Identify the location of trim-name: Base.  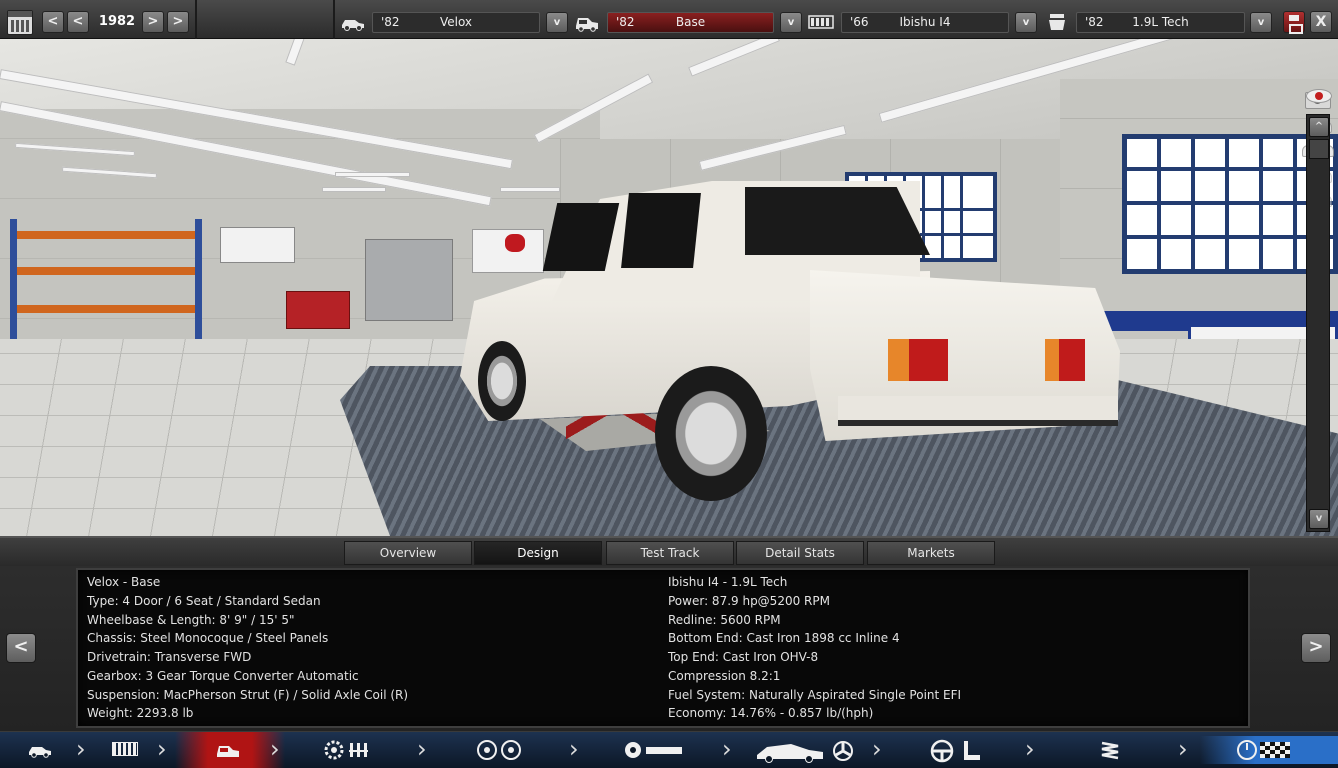
(690, 22).